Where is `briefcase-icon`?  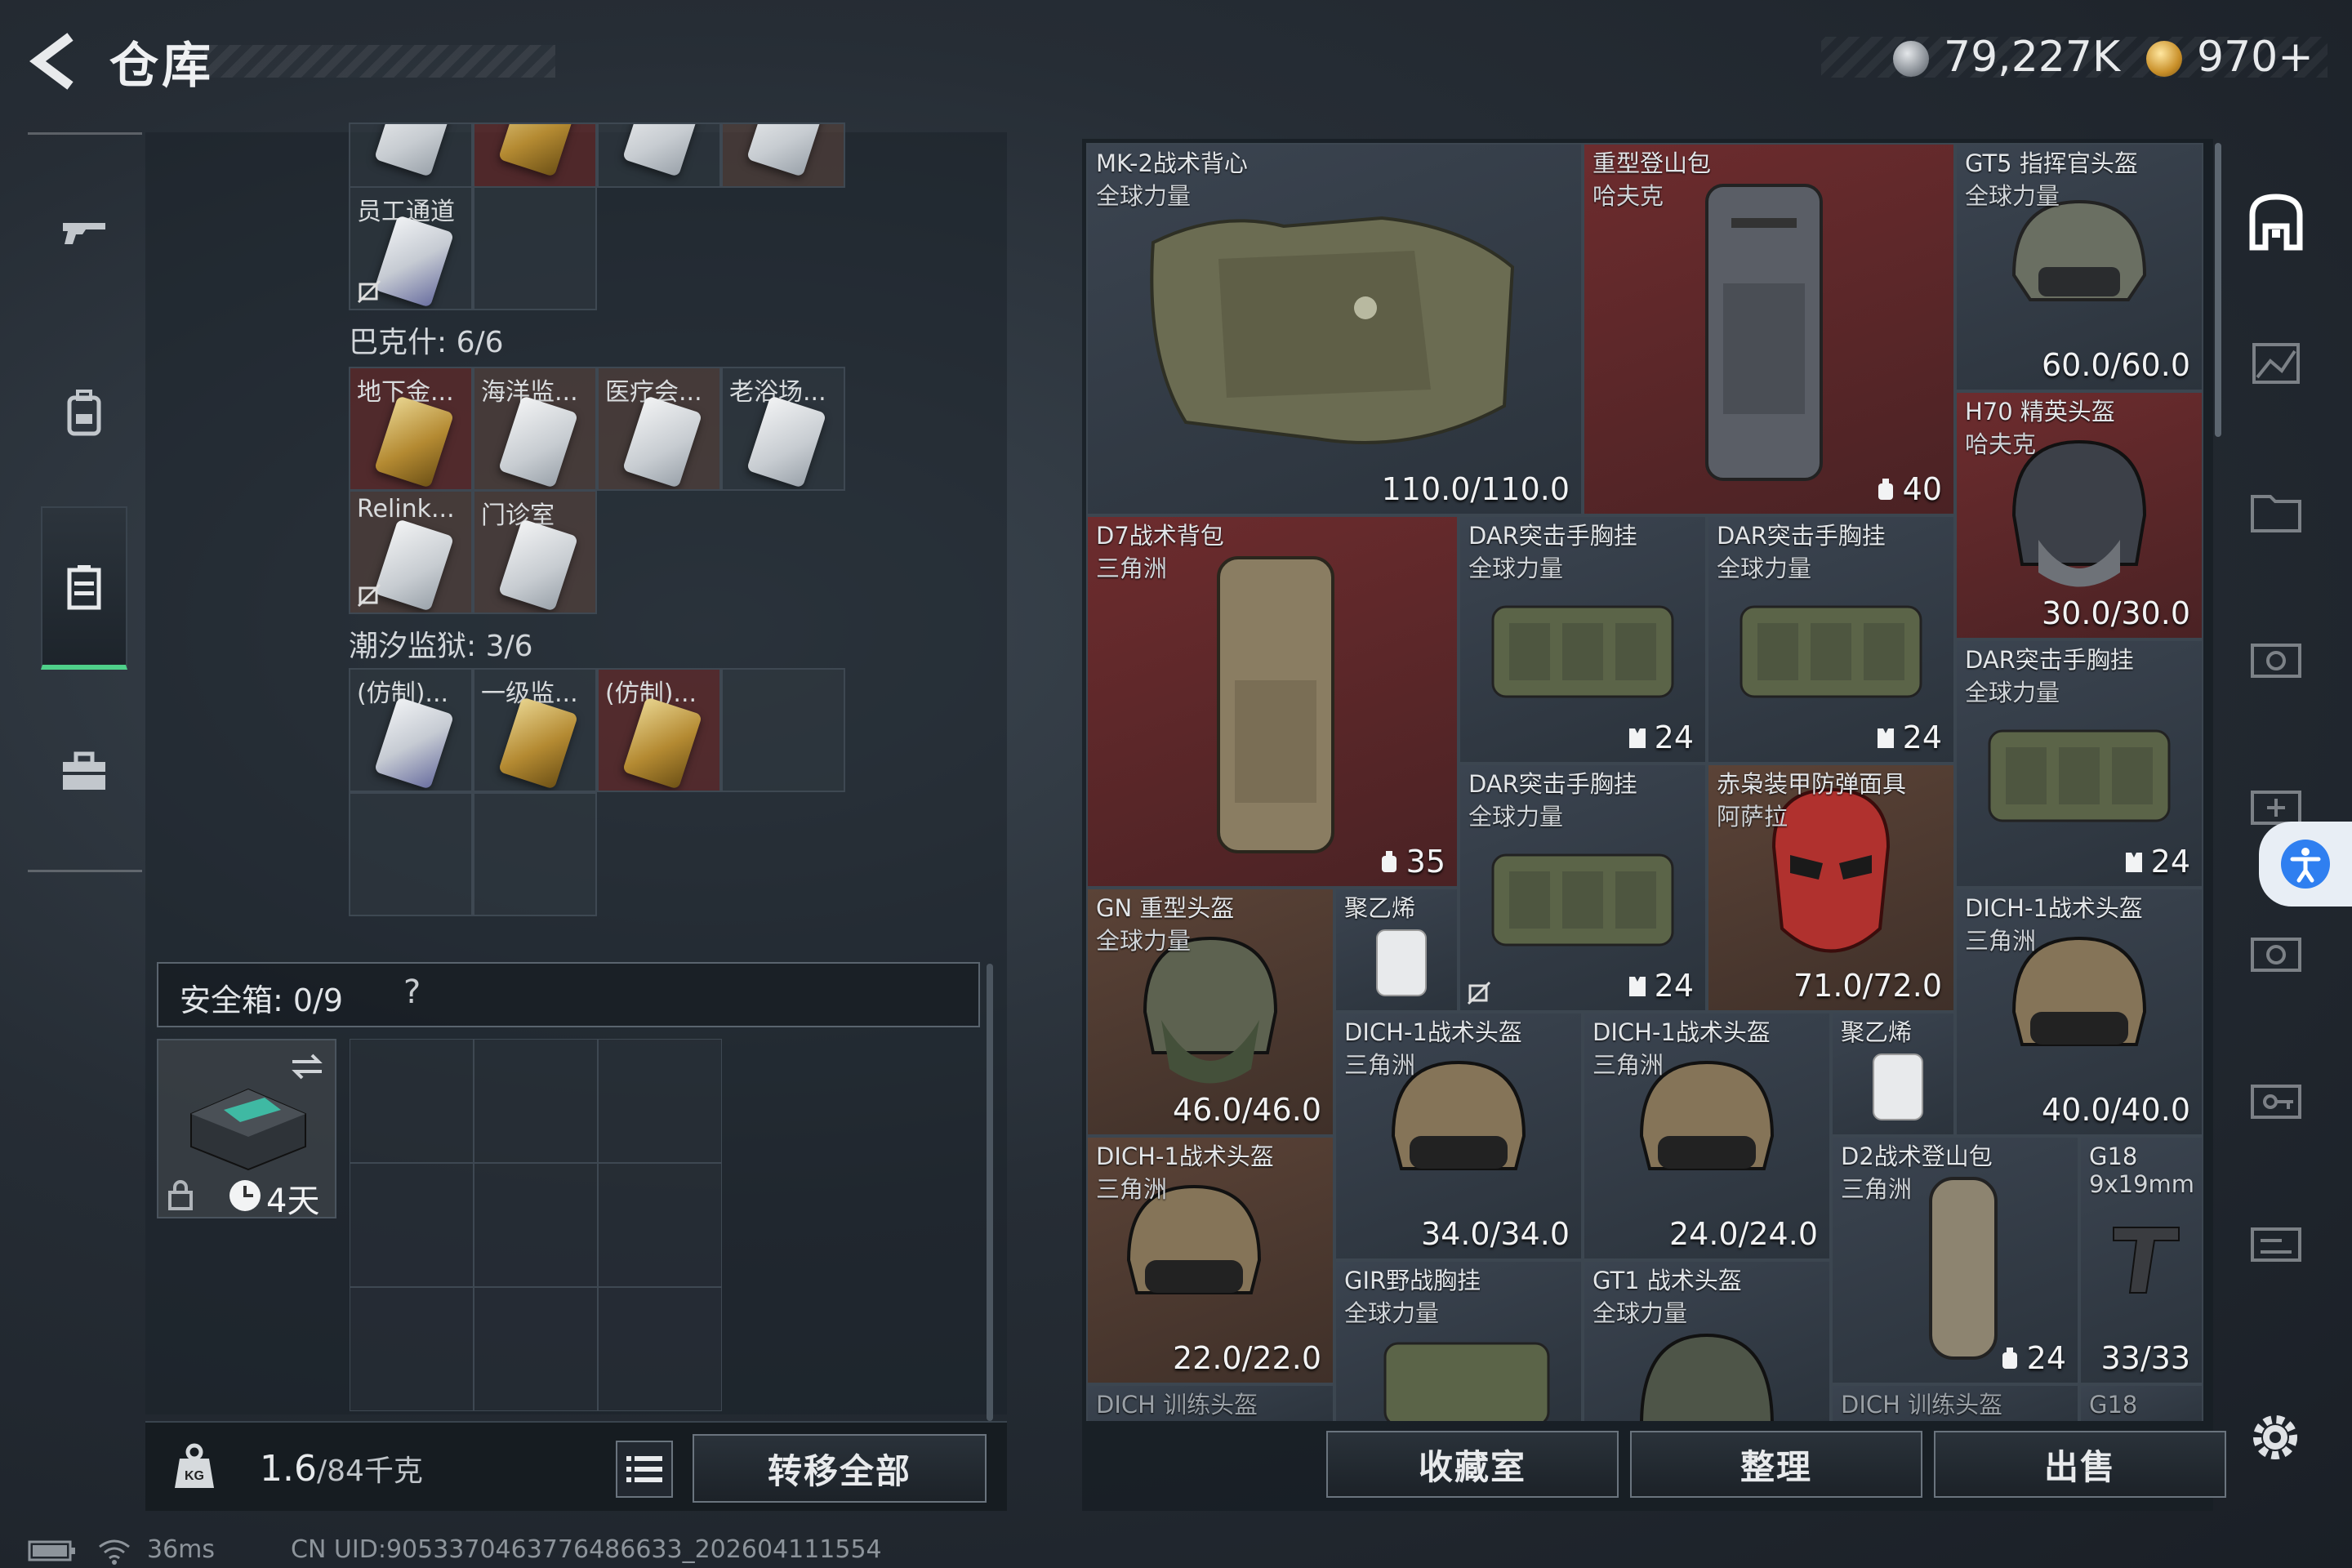
briefcase-icon is located at coordinates (84, 770).